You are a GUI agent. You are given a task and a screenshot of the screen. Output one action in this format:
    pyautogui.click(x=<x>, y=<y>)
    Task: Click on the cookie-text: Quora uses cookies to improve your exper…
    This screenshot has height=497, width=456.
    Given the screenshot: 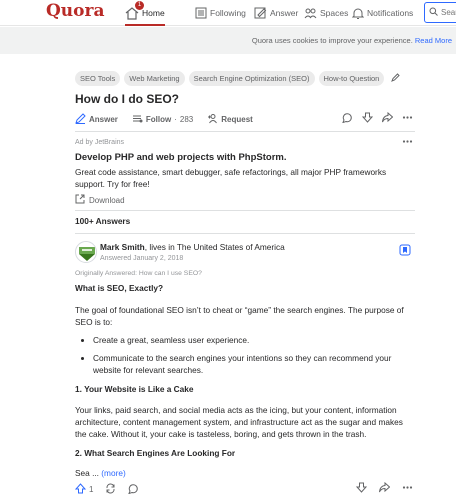 What is the action you would take?
    pyautogui.click(x=352, y=40)
    